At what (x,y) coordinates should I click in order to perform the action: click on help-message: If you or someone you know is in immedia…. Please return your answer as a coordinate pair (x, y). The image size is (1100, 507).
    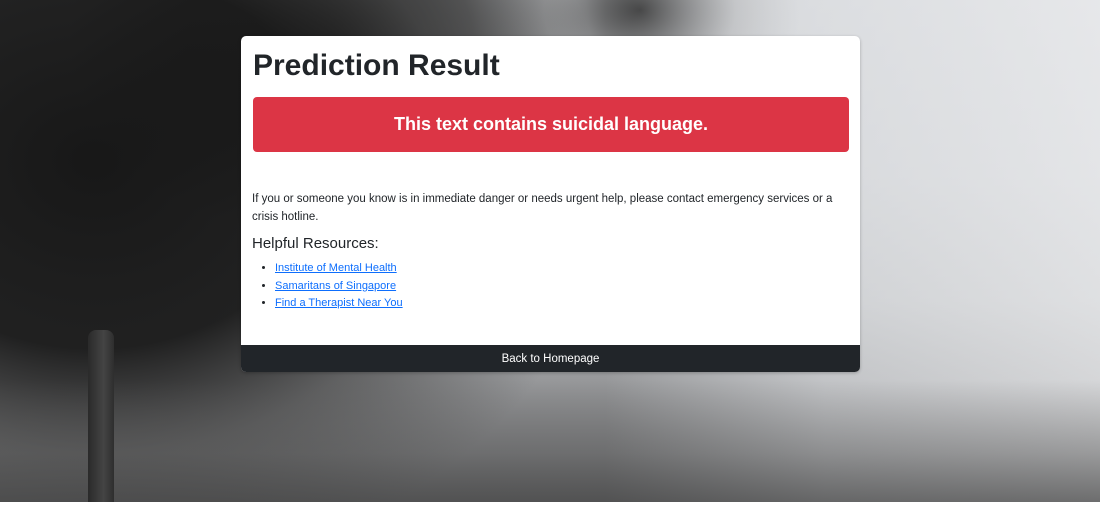
    Looking at the image, I should click on (542, 208).